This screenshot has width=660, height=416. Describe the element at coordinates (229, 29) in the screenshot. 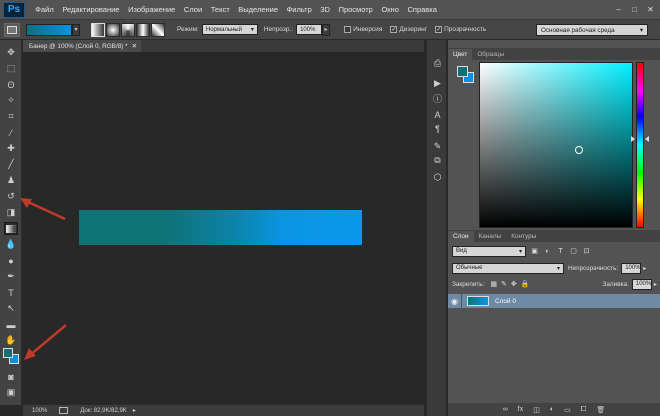

I see `mode-select: Нормальный ▾` at that location.